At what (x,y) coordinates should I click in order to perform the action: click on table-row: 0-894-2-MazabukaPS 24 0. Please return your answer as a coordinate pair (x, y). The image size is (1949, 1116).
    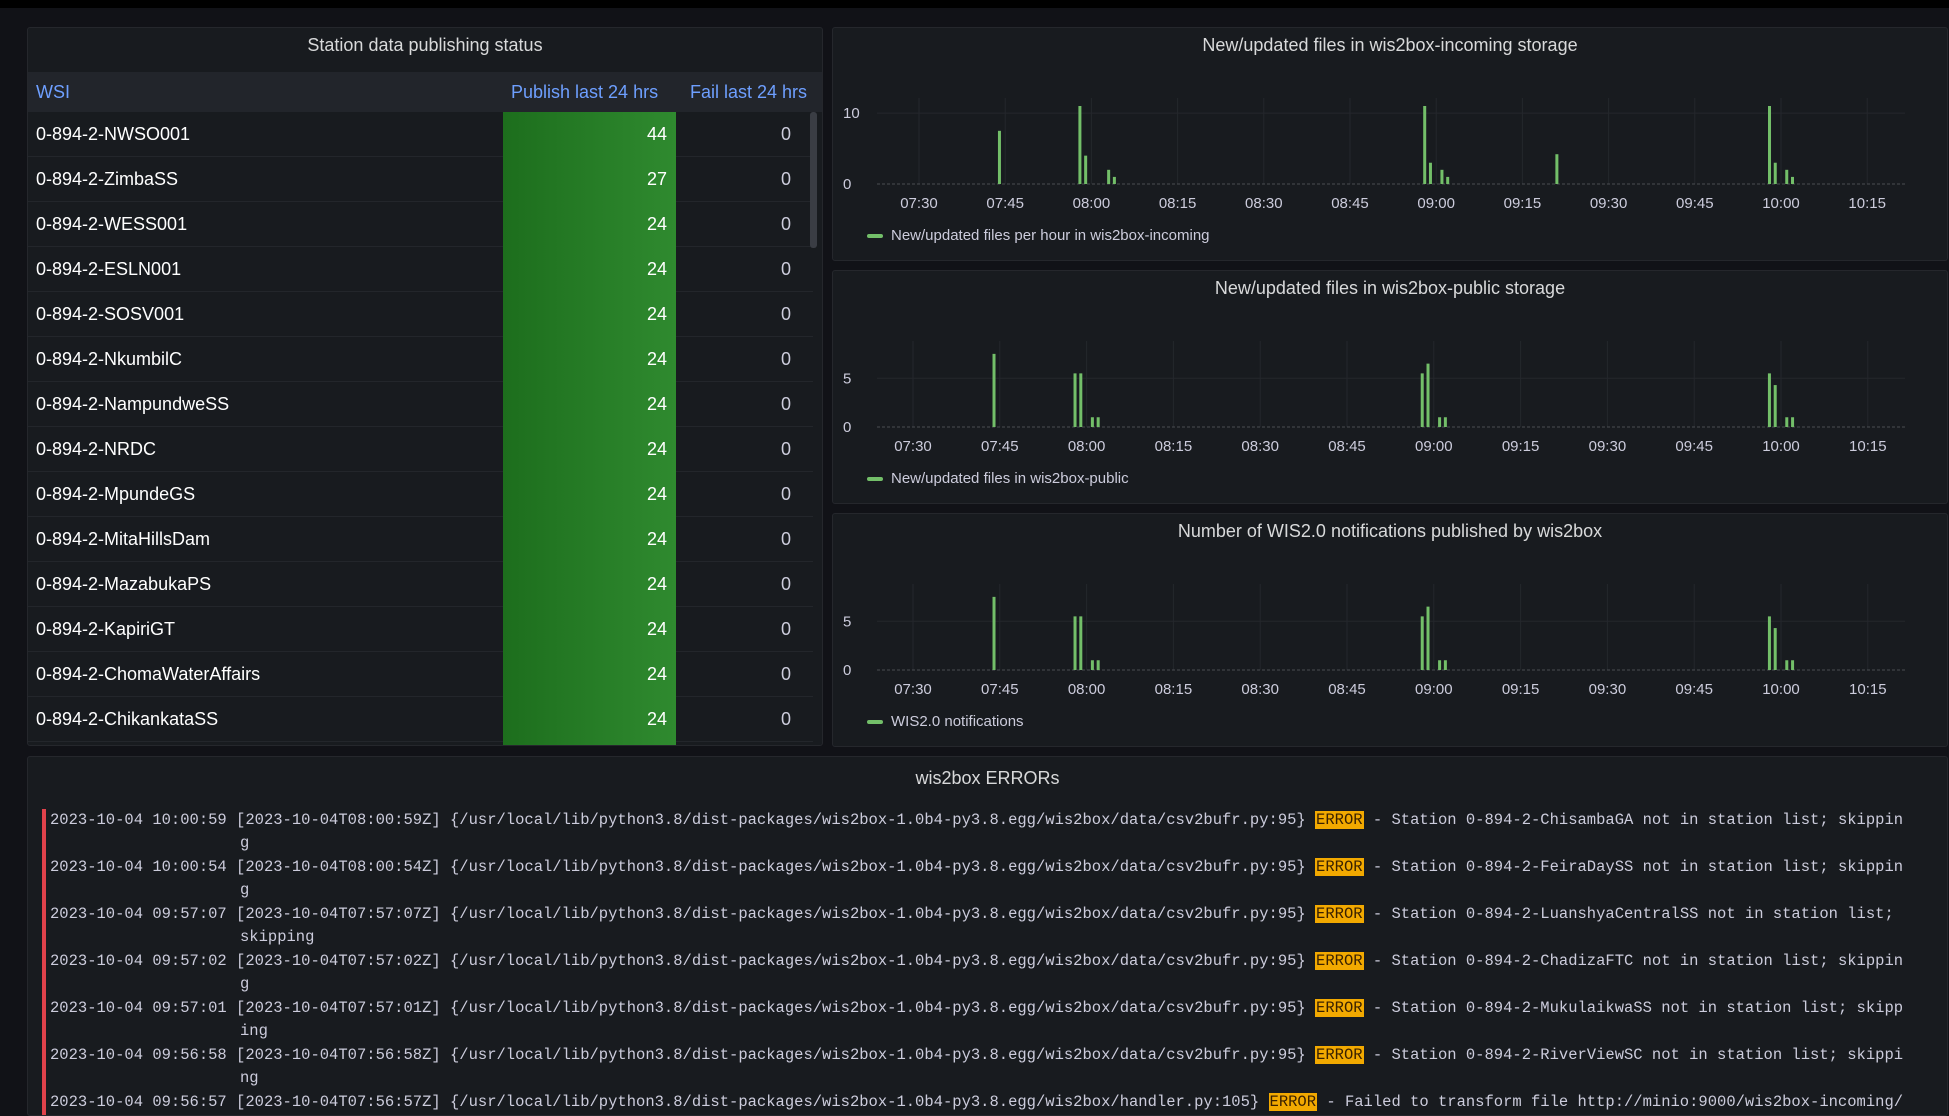
    Looking at the image, I should click on (420, 584).